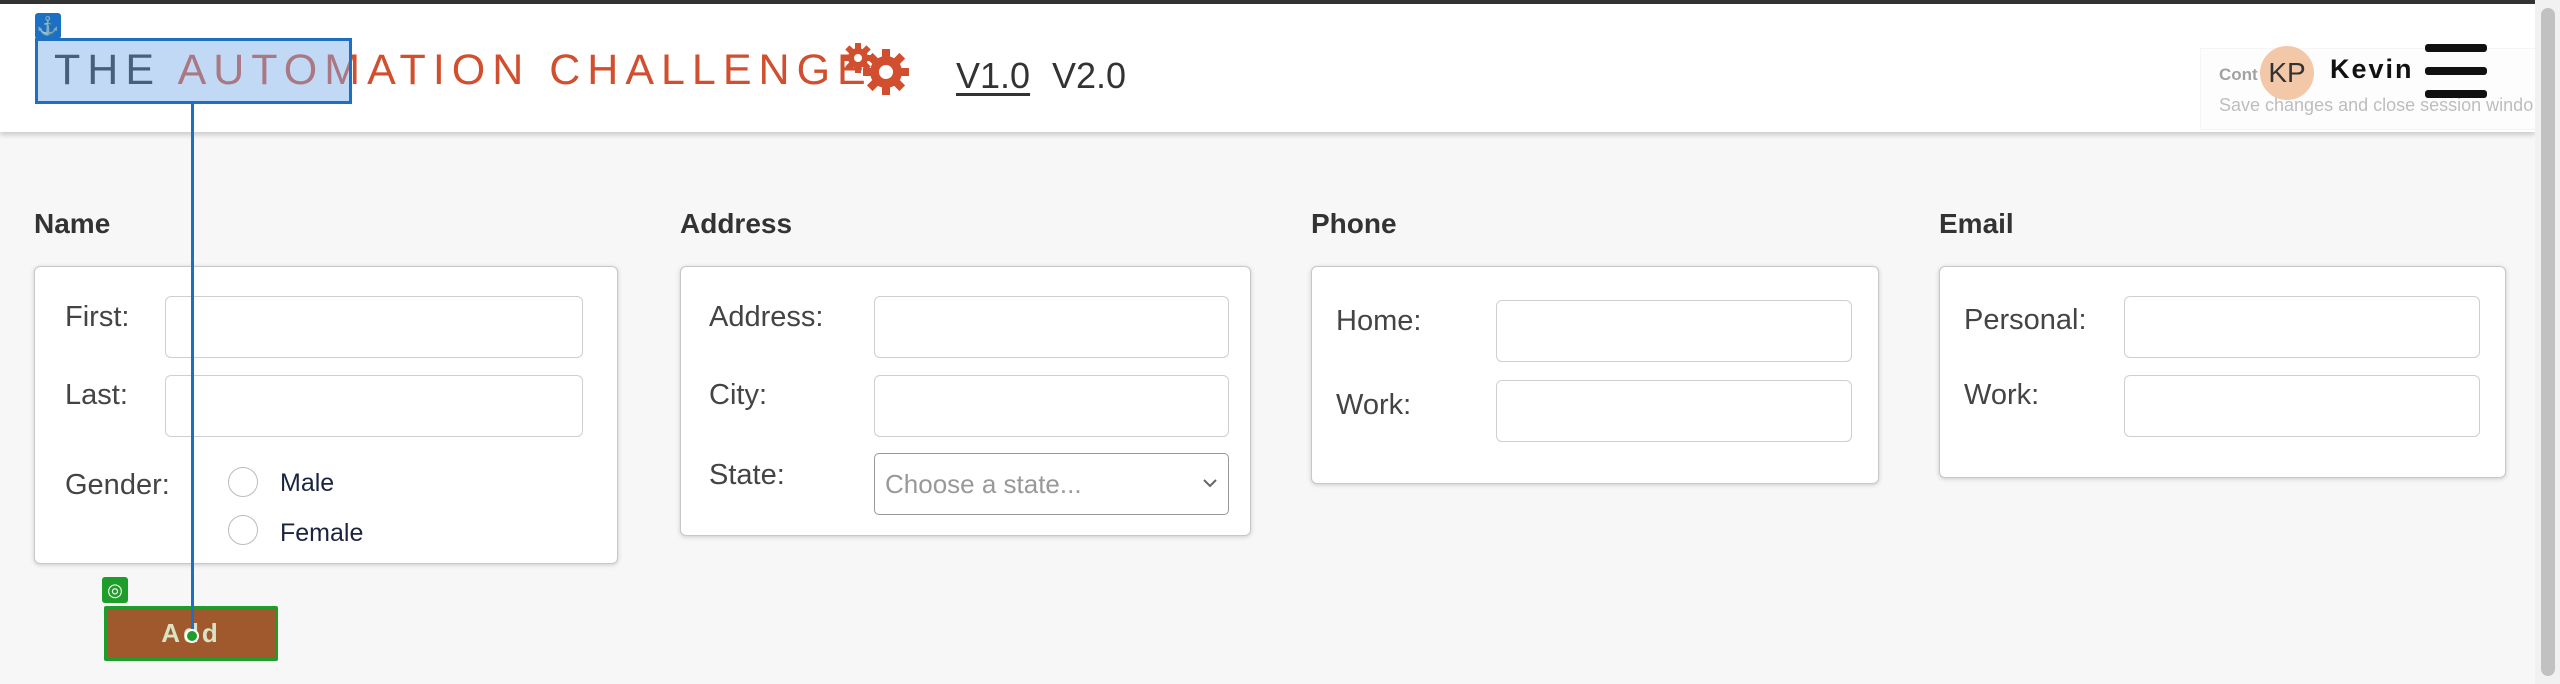 This screenshot has height=684, width=2560. What do you see at coordinates (1051, 406) in the screenshot?
I see `city-input` at bounding box center [1051, 406].